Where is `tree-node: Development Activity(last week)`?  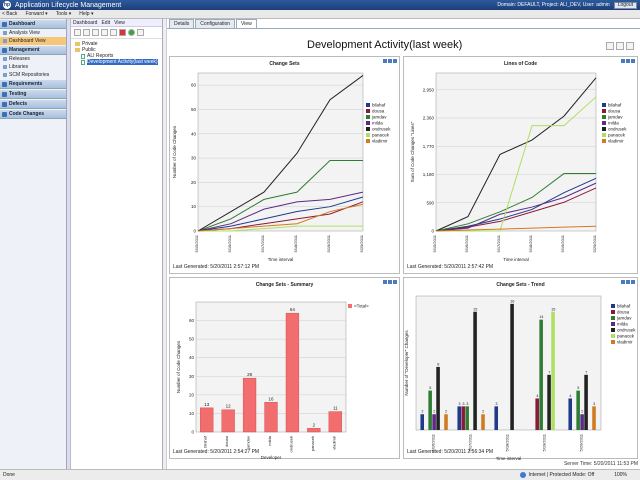
tree-node: Development Activity(last week) is located at coordinates (116, 62).